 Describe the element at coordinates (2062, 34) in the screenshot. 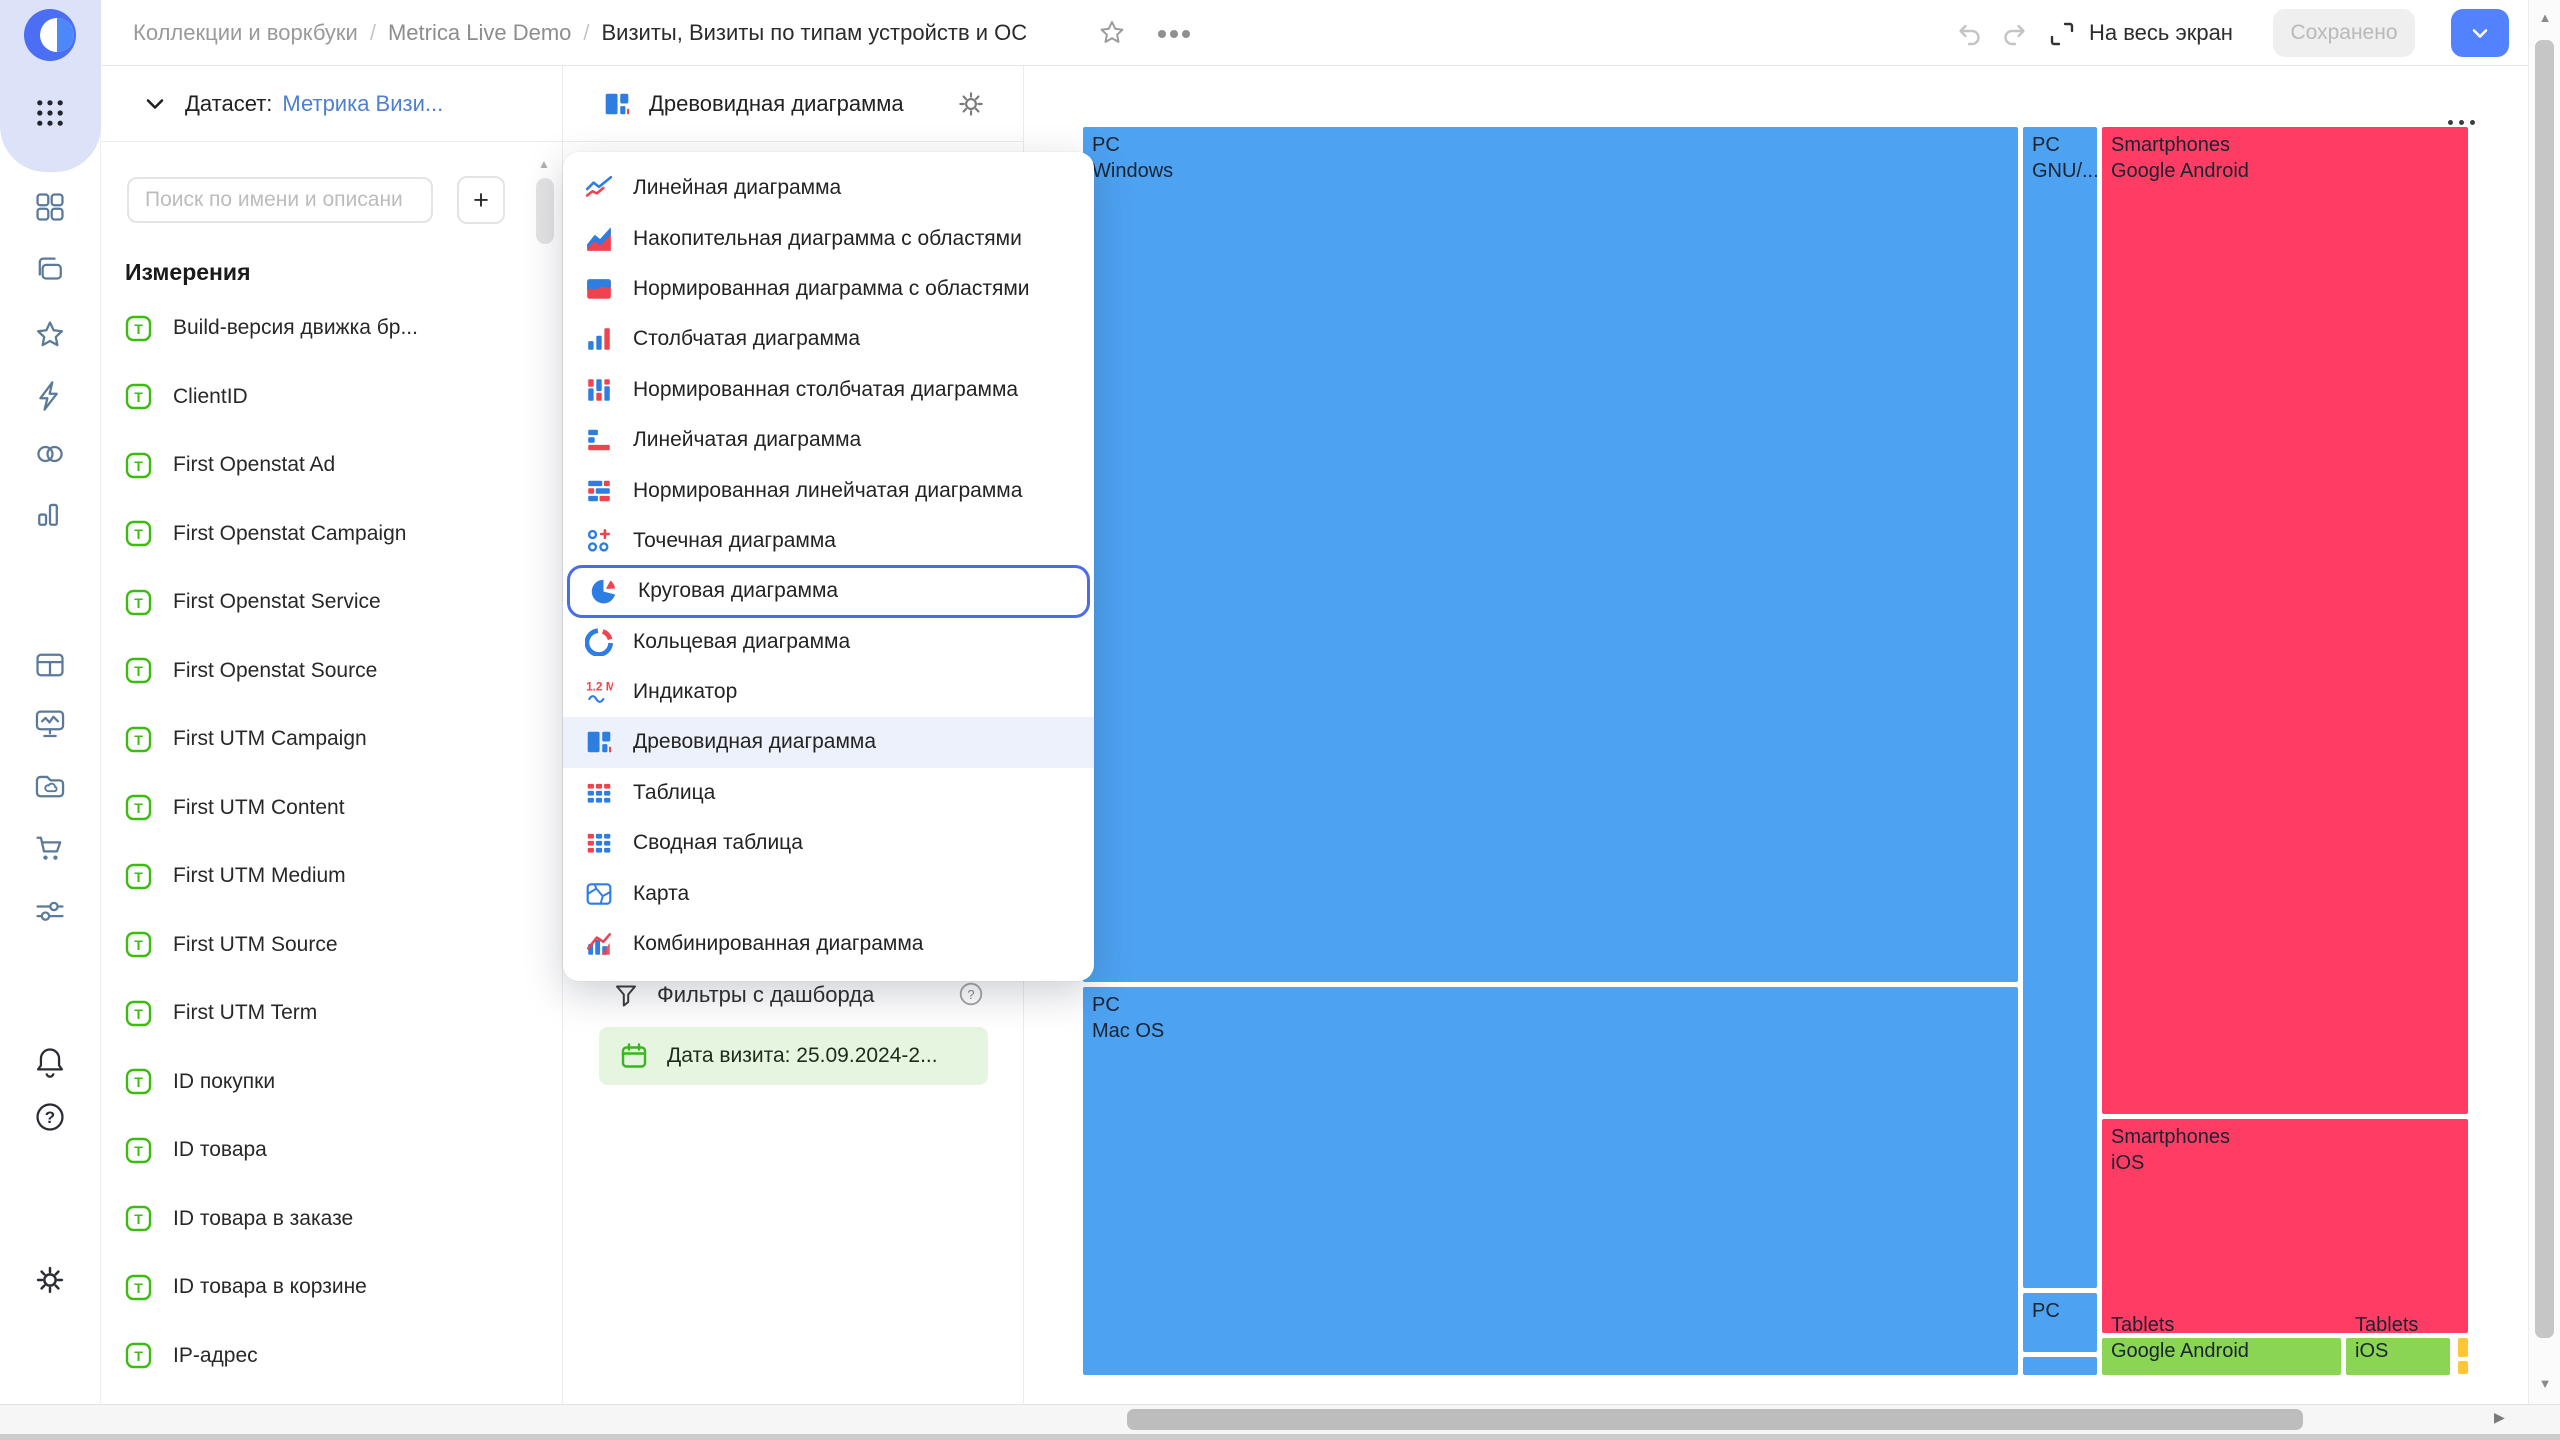

I see `fullscreen-icon` at that location.